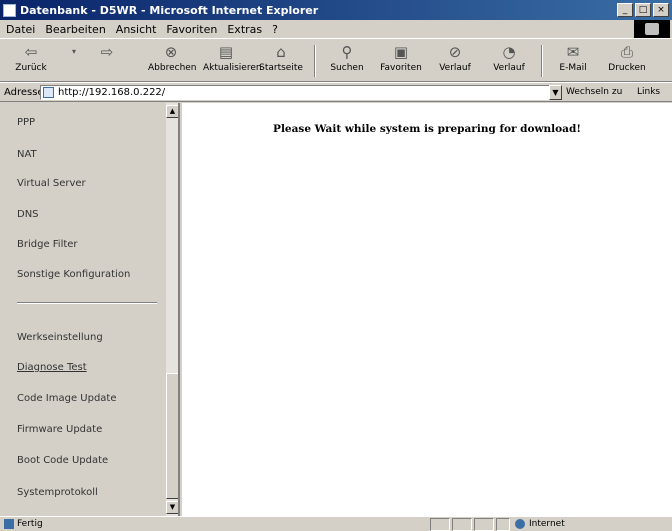 Image resolution: width=672 pixels, height=531 pixels. I want to click on security-zone: Internet, so click(540, 524).